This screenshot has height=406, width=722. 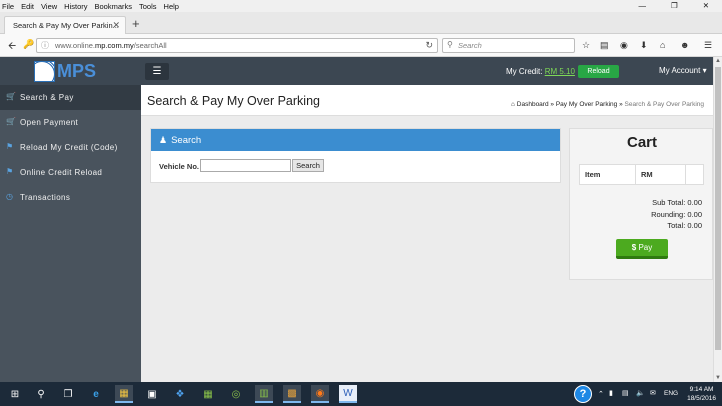 I want to click on sidebar-item-open-payment: 🛒 Open Payment, so click(x=70, y=122).